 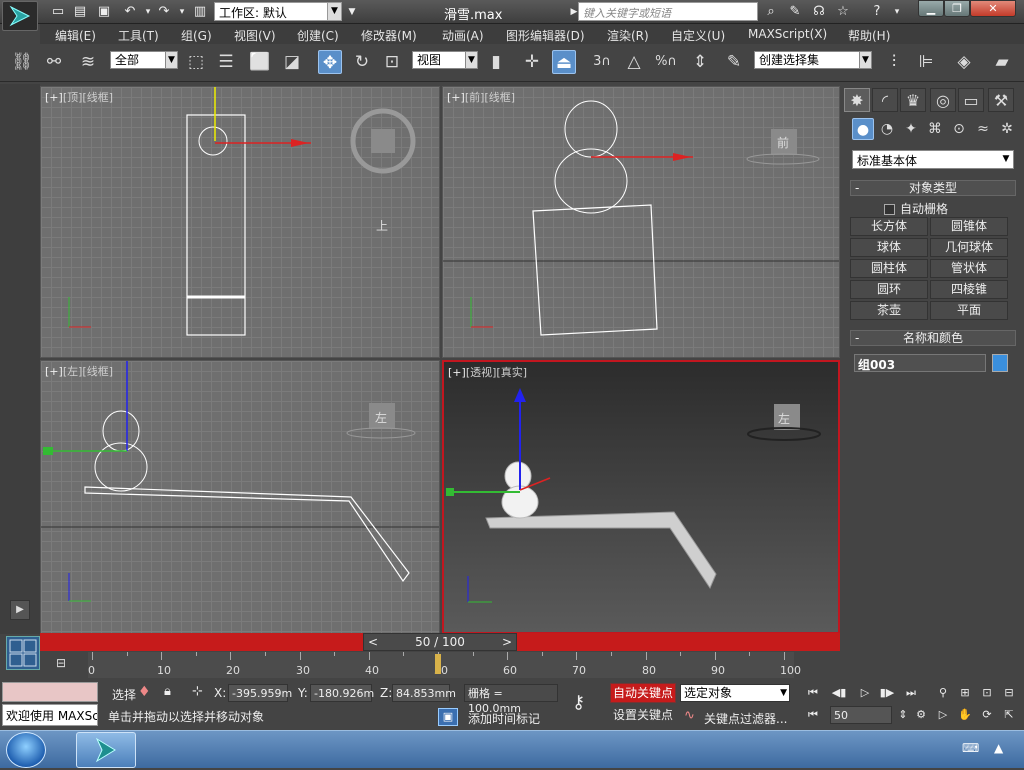 I want to click on current-frame-field: 50, so click(x=861, y=715).